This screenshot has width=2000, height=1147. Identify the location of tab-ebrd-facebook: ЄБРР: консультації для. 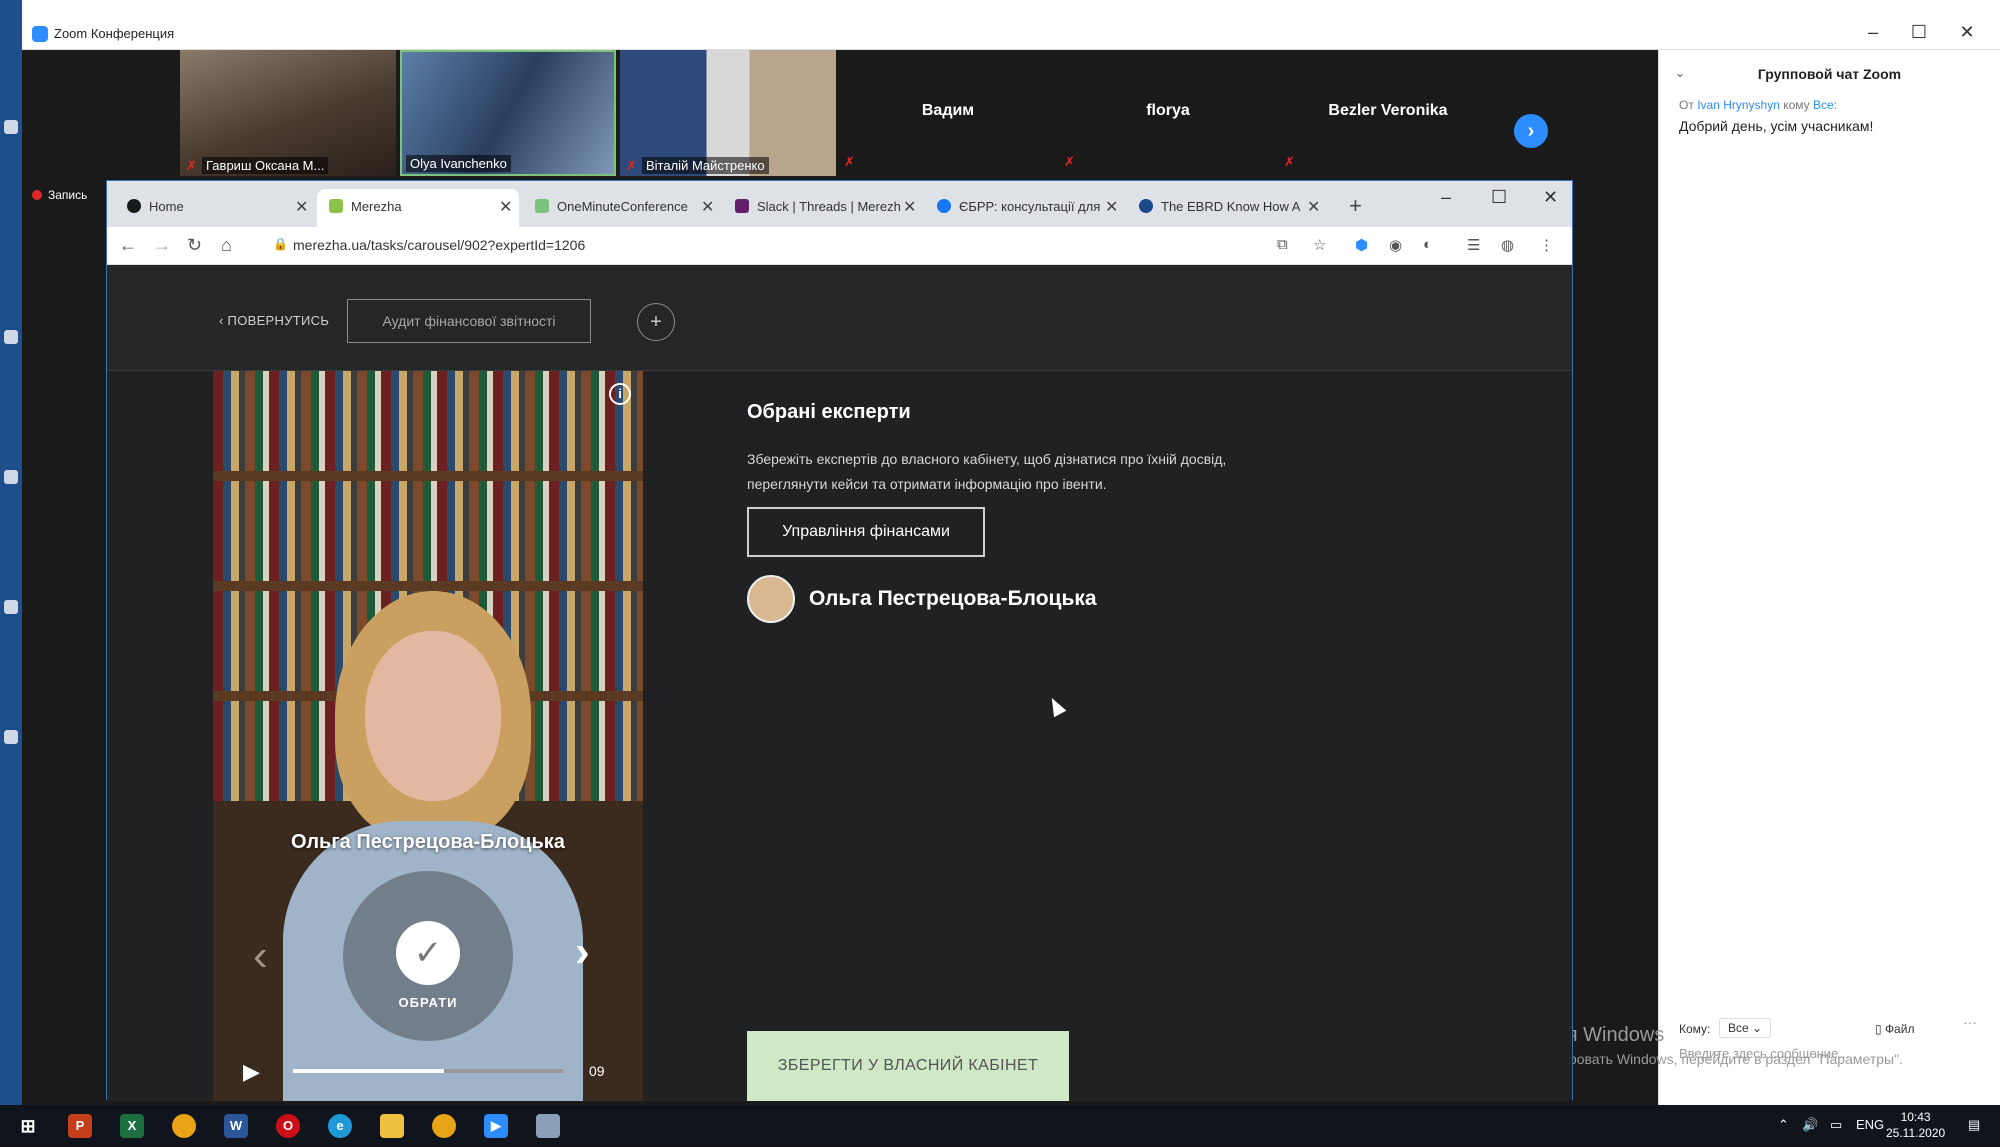
(1014, 208).